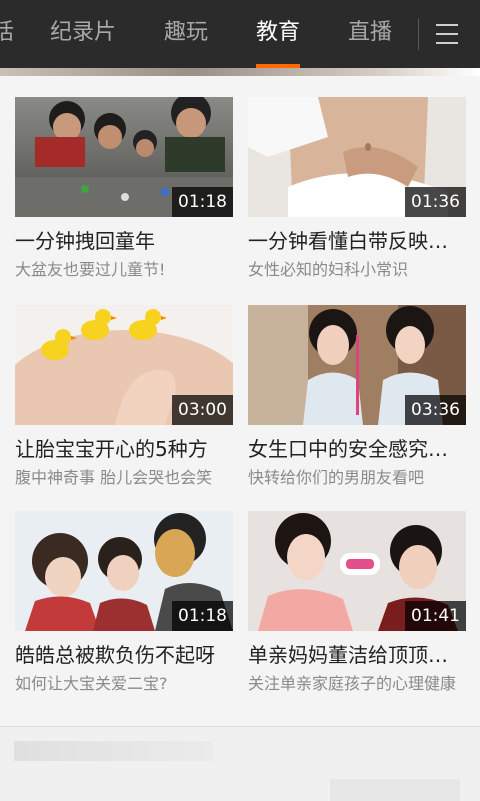 This screenshot has width=480, height=801. Describe the element at coordinates (418, 34) in the screenshot. I see `divider` at that location.